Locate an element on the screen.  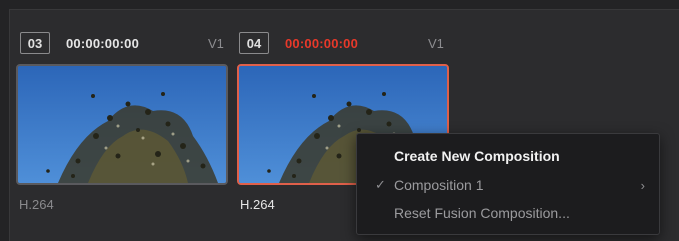
tree-sky-thumbnail-icon is located at coordinates (122, 124).